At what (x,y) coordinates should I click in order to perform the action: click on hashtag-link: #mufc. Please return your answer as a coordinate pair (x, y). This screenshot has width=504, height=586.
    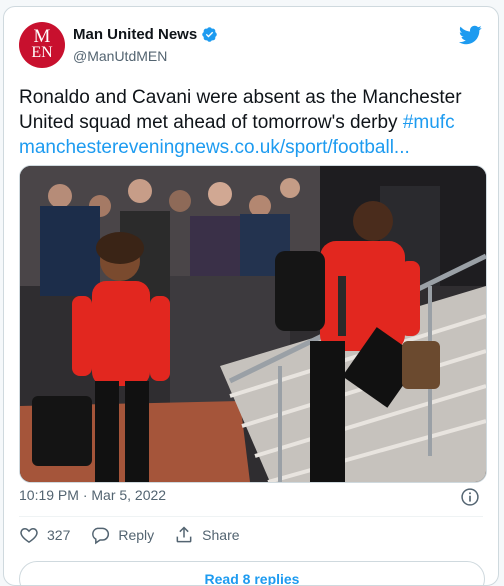
    Looking at the image, I should click on (429, 122).